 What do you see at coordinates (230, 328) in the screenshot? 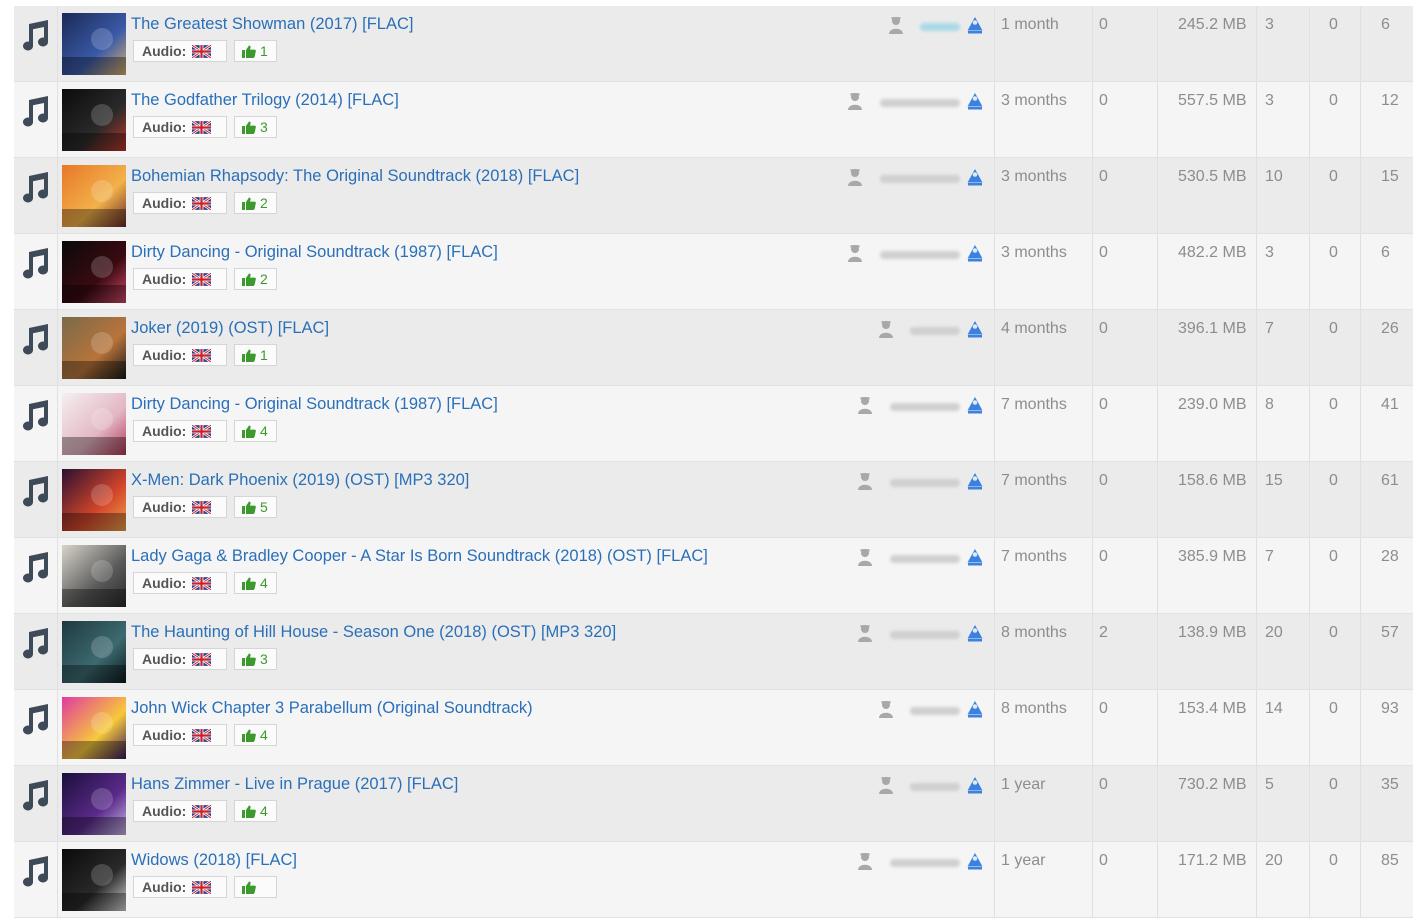
I see `torrent-title-link: Joker (2019) (OST) [FLAC]` at bounding box center [230, 328].